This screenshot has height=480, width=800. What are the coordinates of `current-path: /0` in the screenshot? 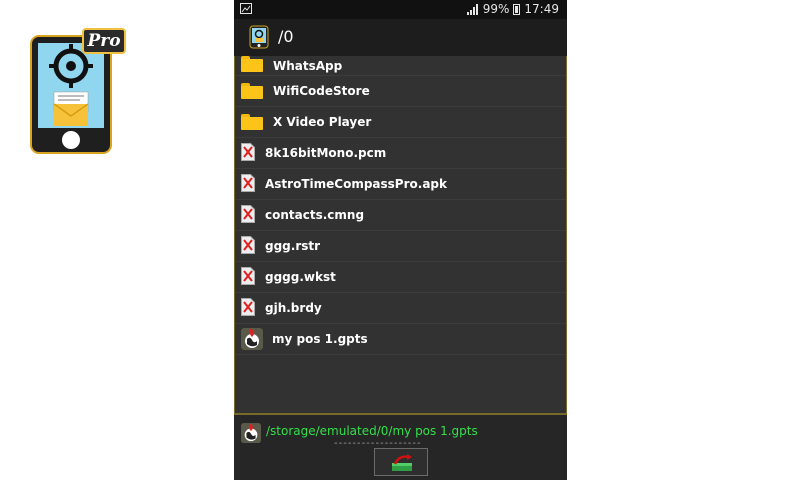 It's located at (286, 36).